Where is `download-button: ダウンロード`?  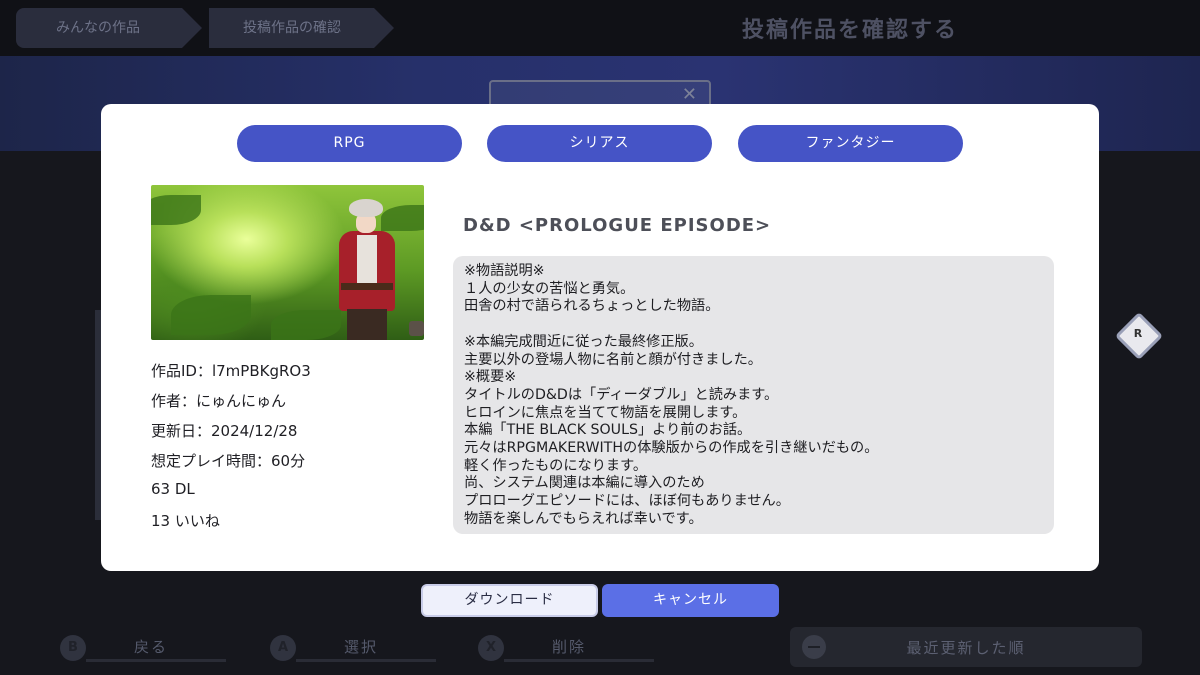 download-button: ダウンロード is located at coordinates (509, 600).